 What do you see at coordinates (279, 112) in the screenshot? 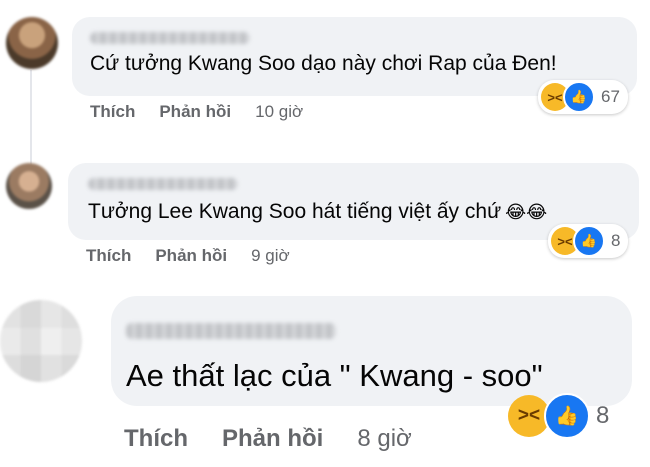
I see `comment-timestamp: 10 giờ` at bounding box center [279, 112].